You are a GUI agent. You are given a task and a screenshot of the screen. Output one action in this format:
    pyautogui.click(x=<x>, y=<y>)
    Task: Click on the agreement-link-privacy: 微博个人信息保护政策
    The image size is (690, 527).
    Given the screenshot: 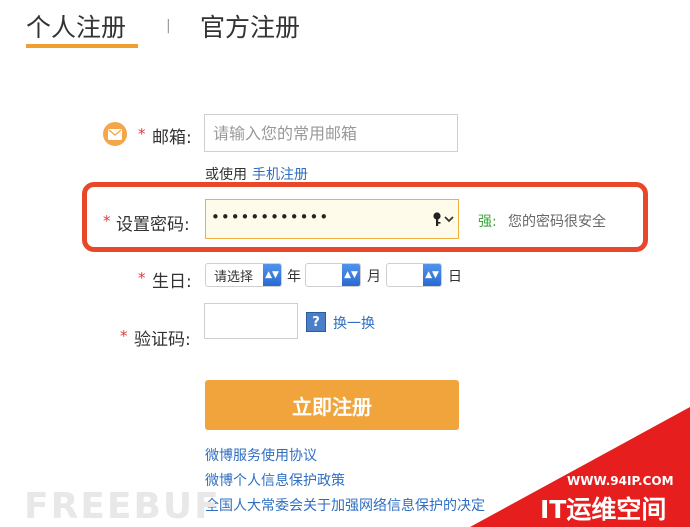 What is the action you would take?
    pyautogui.click(x=275, y=480)
    